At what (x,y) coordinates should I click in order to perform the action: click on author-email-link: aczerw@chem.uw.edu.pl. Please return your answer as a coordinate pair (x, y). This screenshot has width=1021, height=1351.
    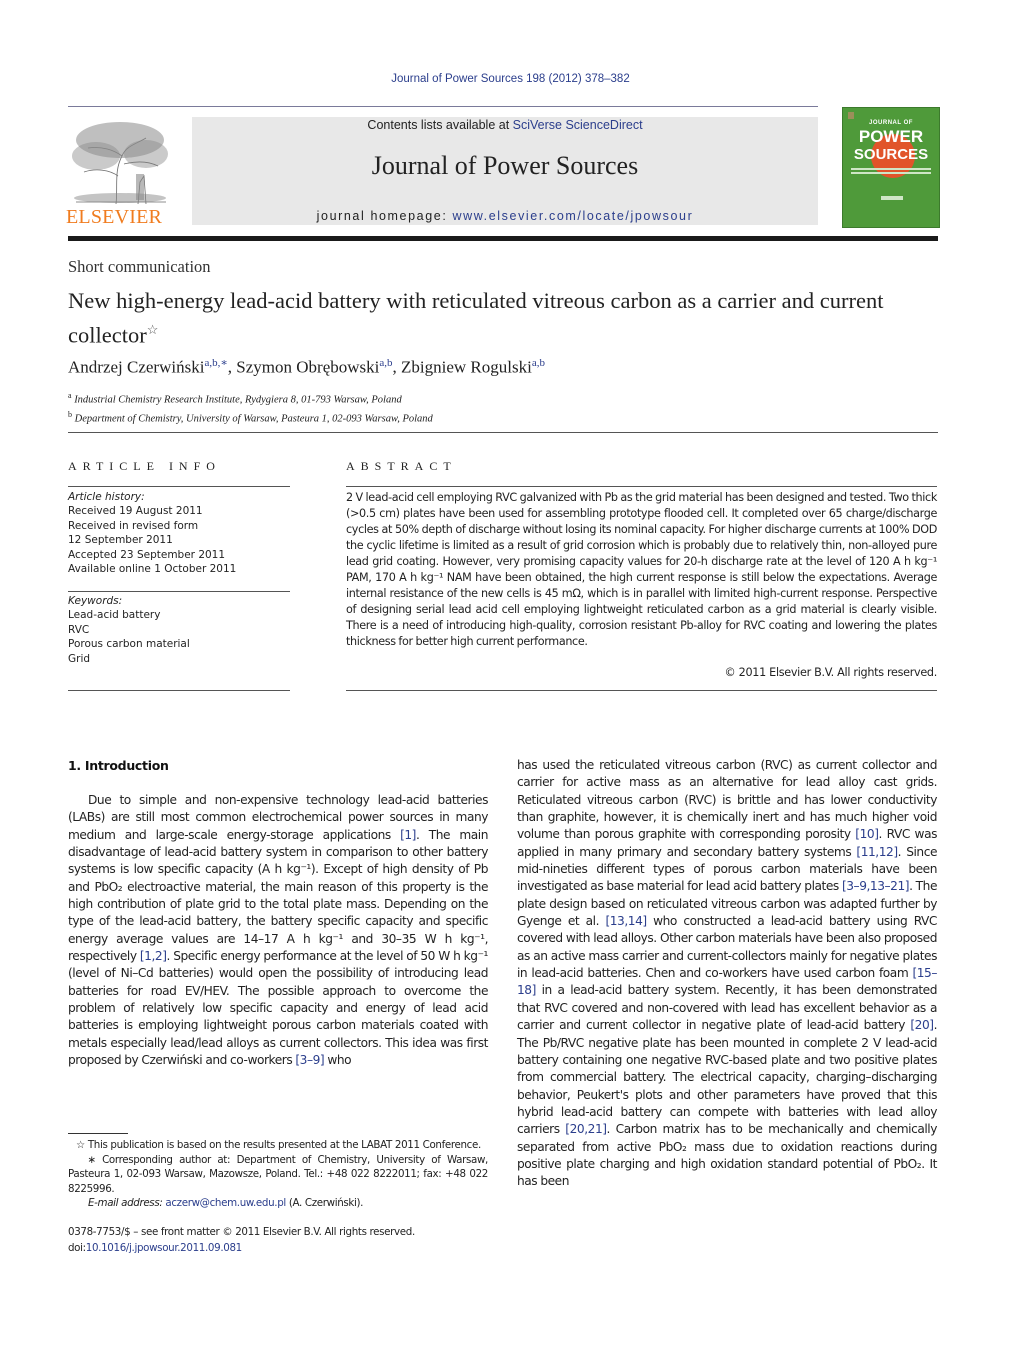
    Looking at the image, I should click on (225, 1203).